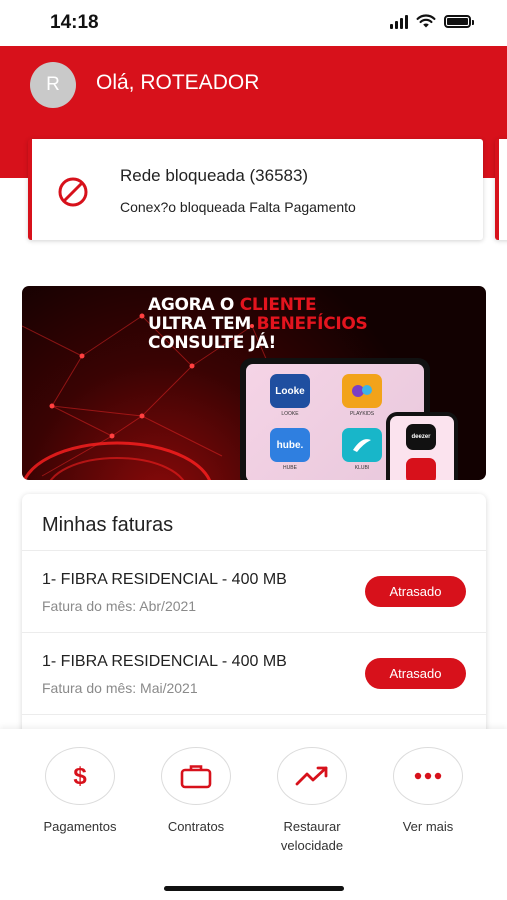 The width and height of the screenshot is (507, 900). What do you see at coordinates (214, 175) in the screenshot?
I see `alert-title: Rede bloqueada (36583)` at bounding box center [214, 175].